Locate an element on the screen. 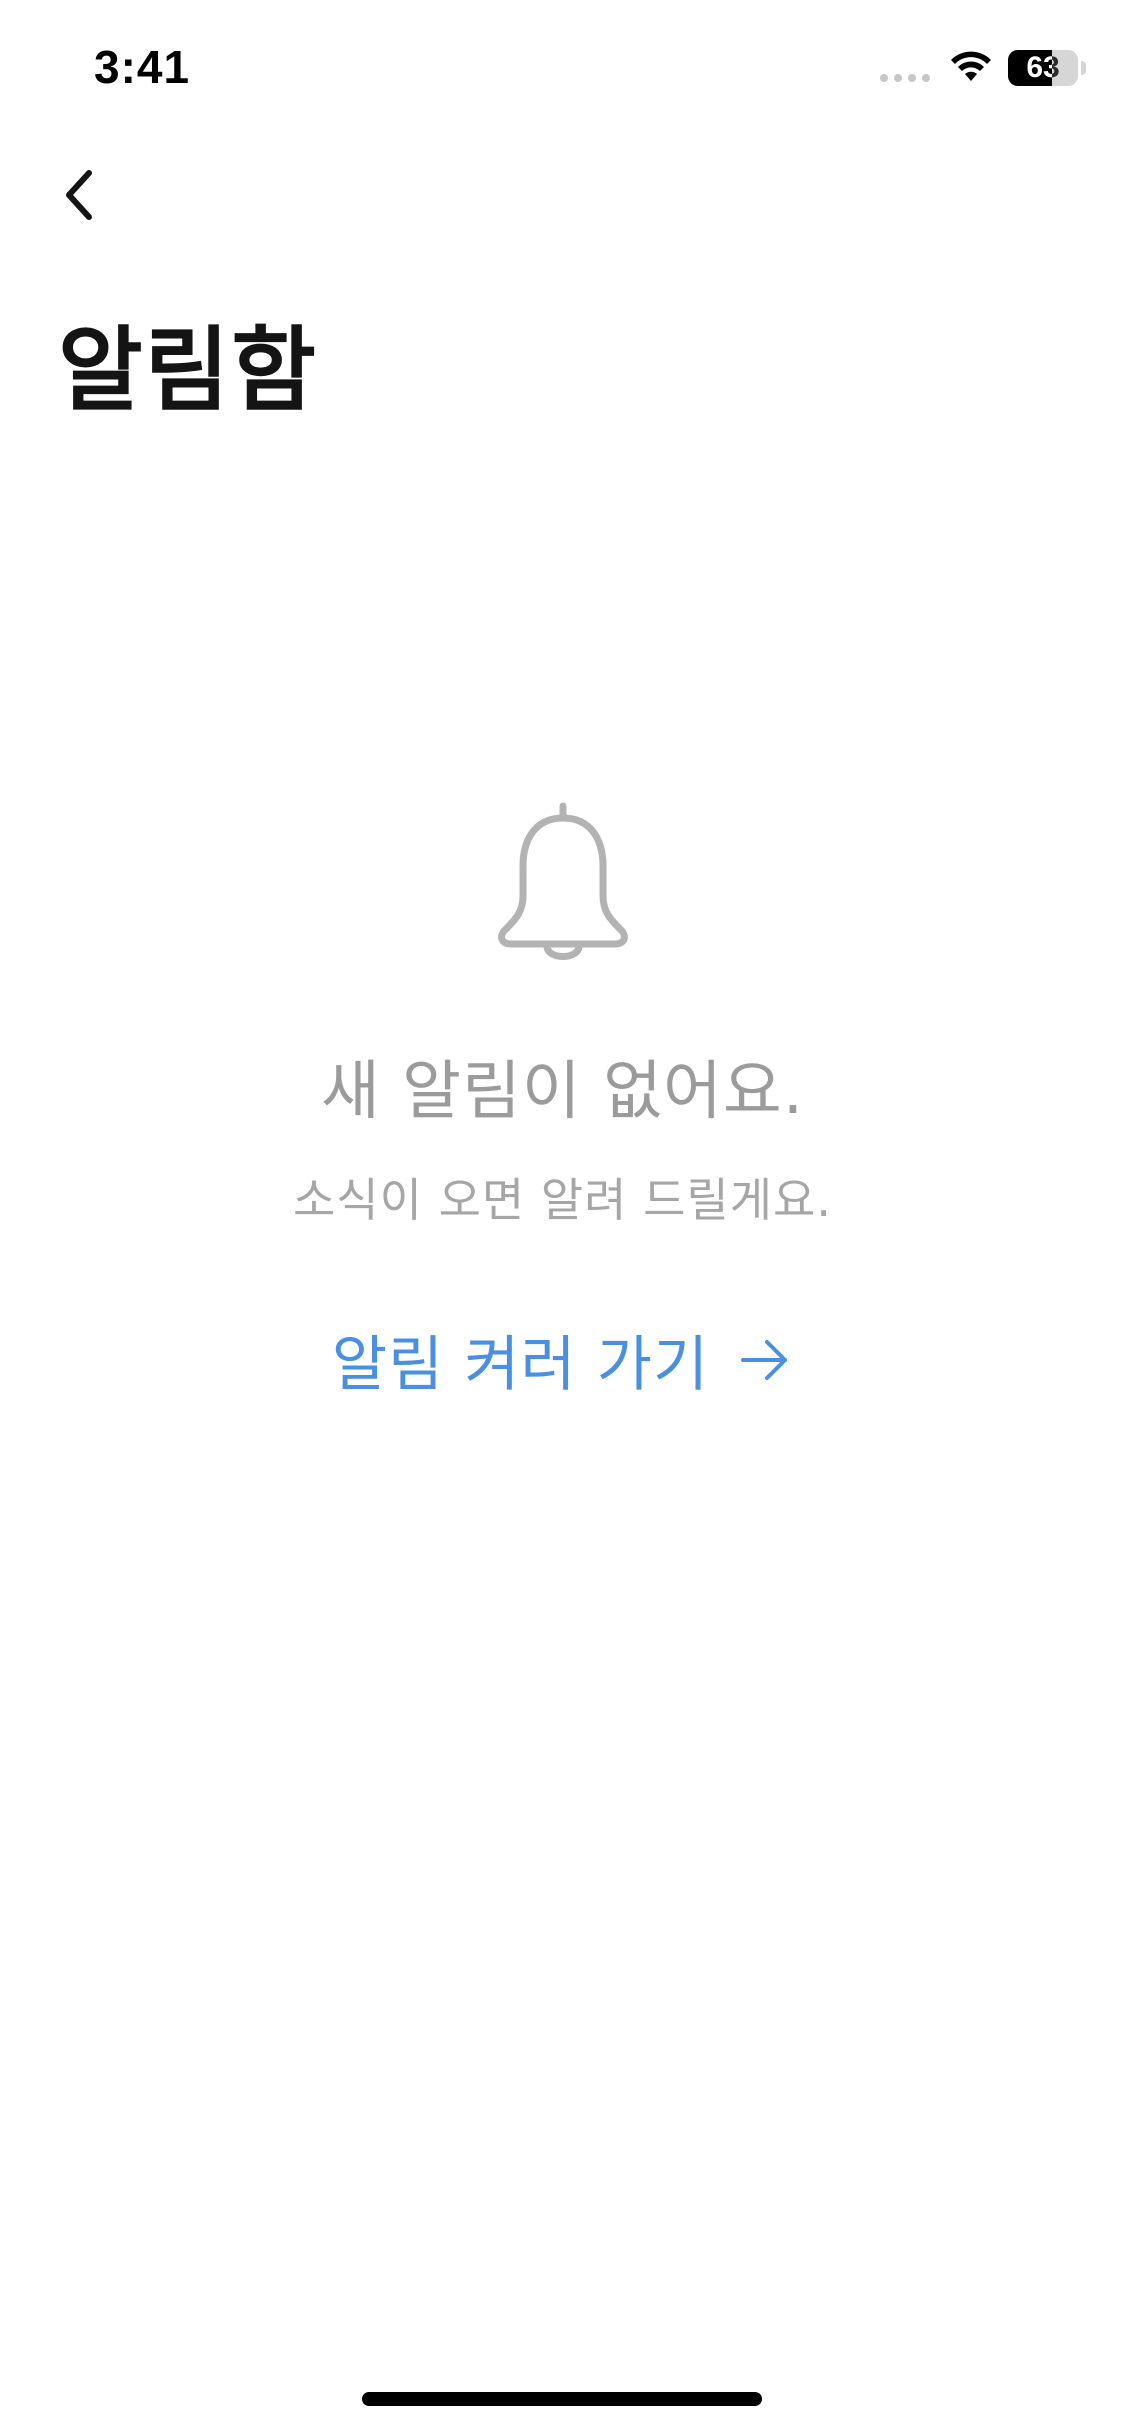  battery-cap is located at coordinates (1083, 68).